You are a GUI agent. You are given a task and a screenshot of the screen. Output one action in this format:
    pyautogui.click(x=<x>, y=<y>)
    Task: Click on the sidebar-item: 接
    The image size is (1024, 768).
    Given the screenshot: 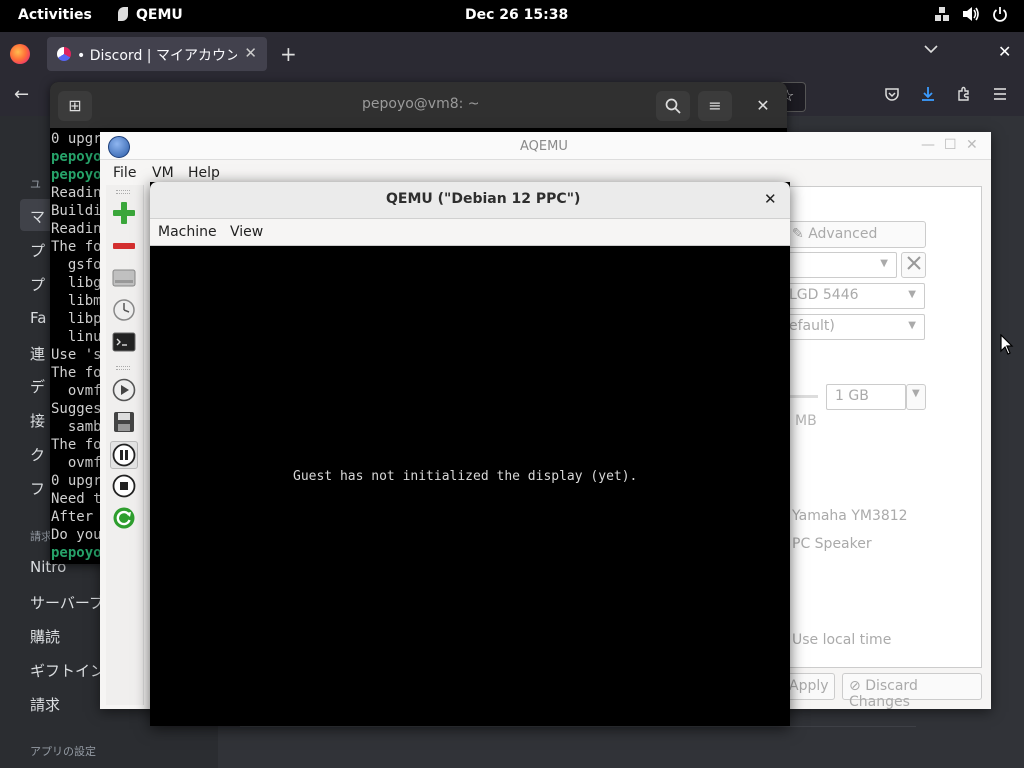 What is the action you would take?
    pyautogui.click(x=37, y=420)
    